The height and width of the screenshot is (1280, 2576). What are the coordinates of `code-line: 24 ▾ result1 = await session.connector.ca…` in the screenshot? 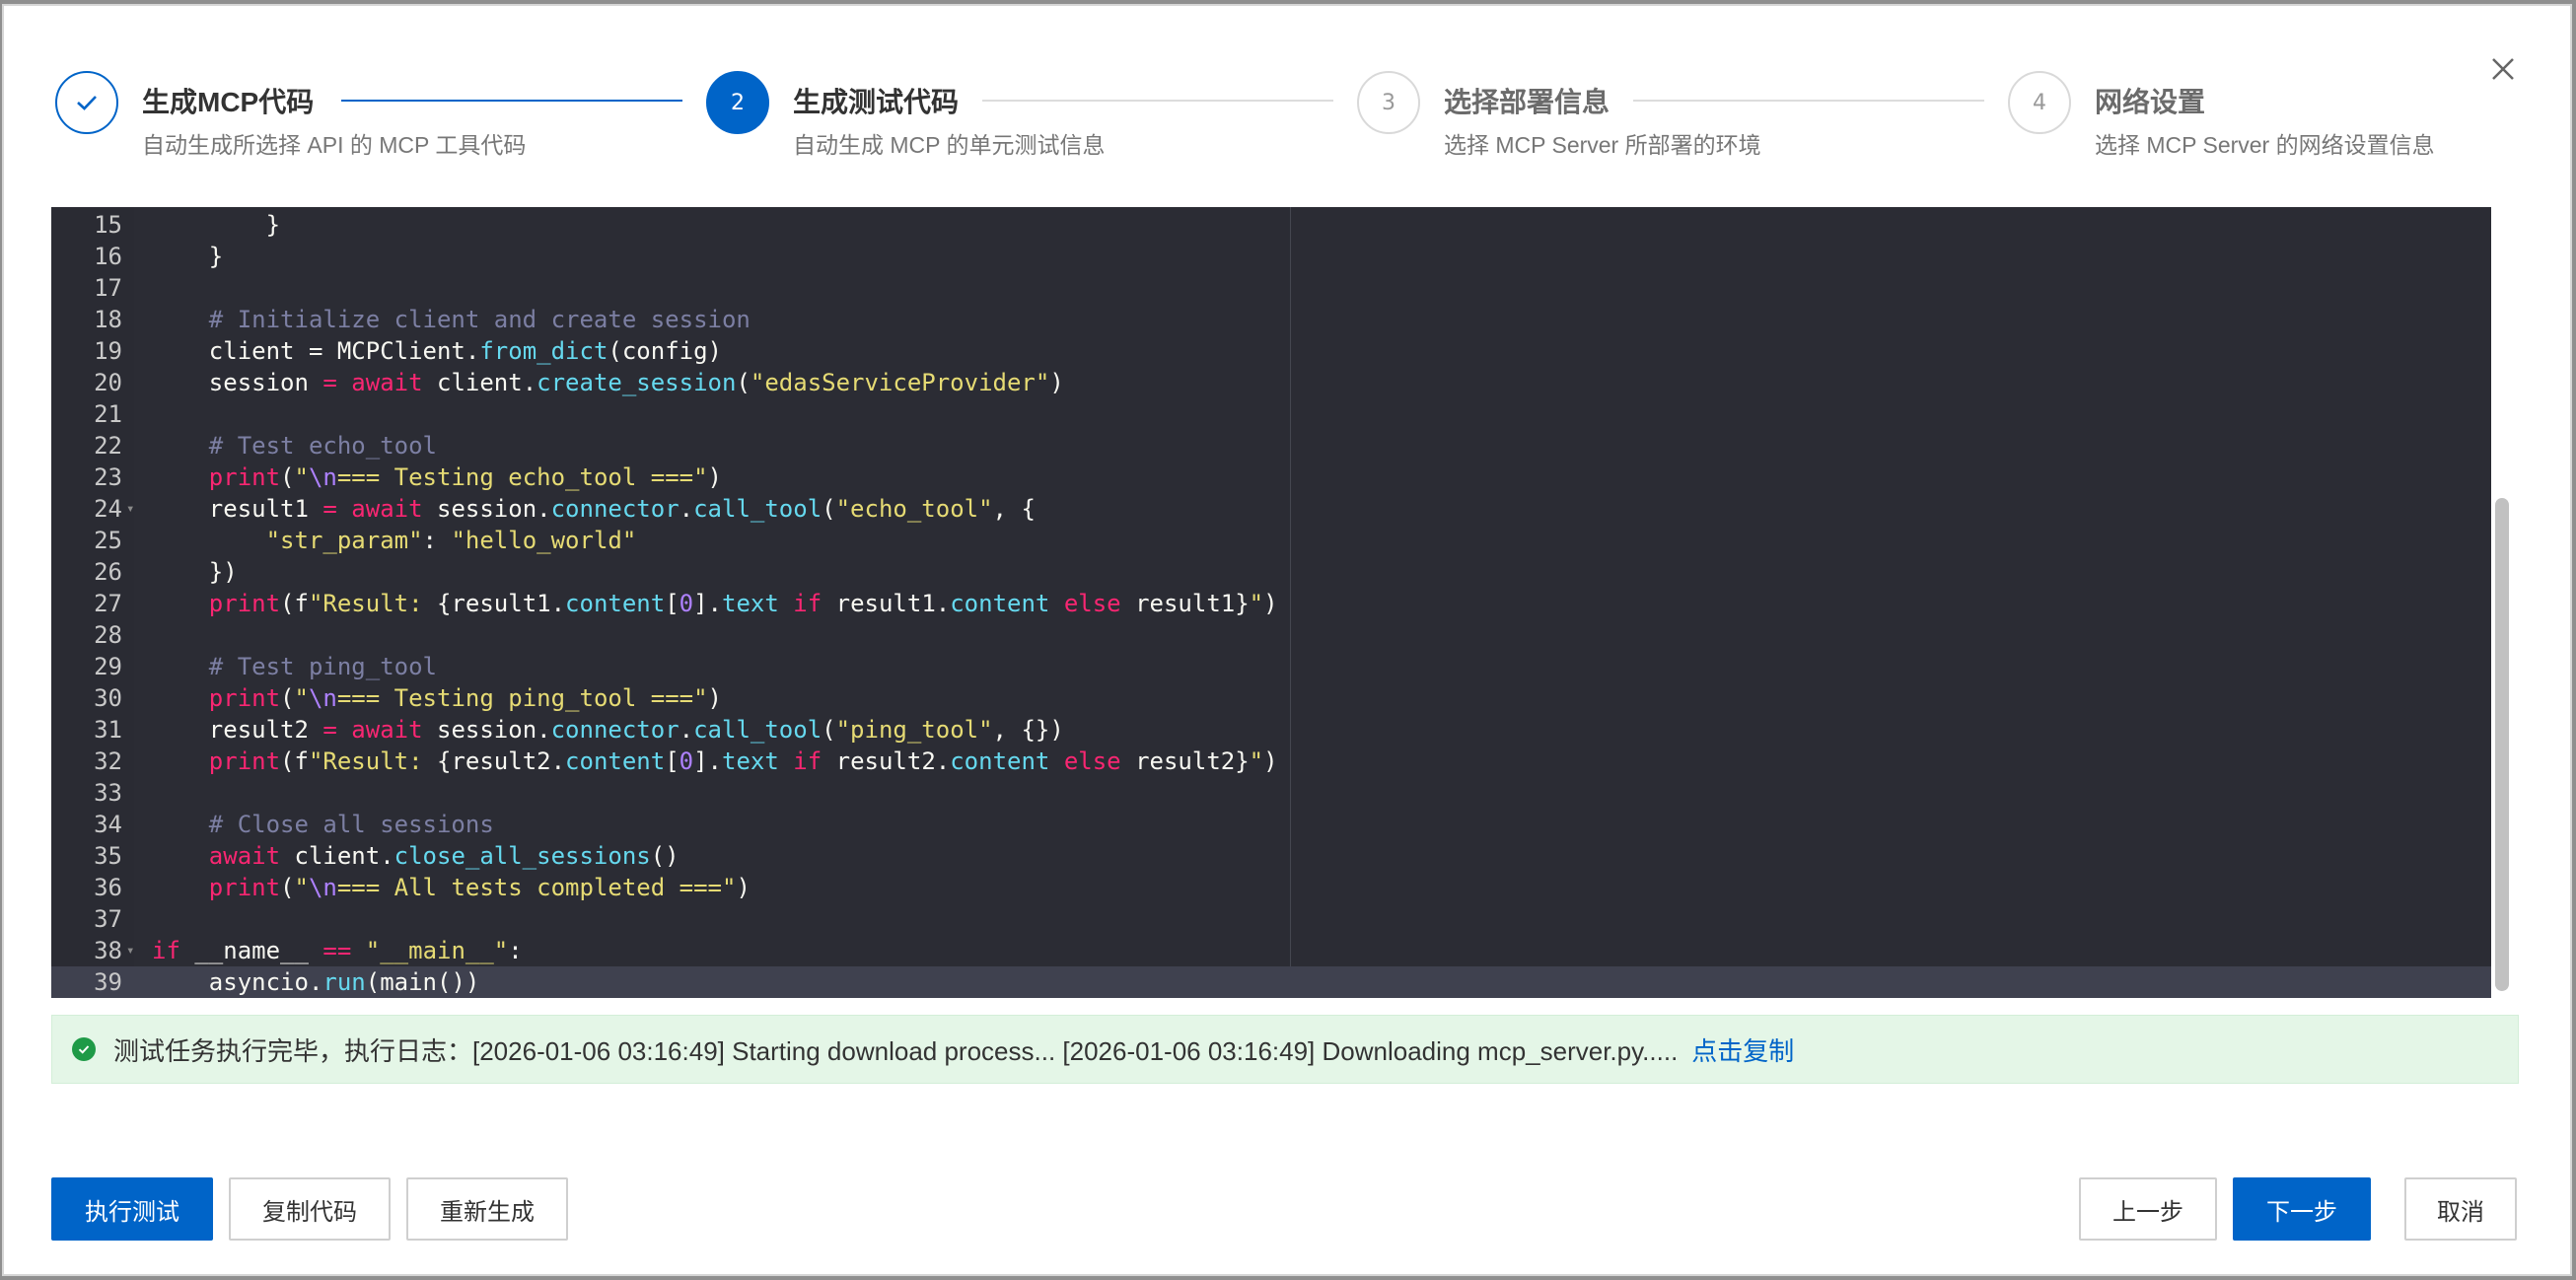 It's located at (1271, 509).